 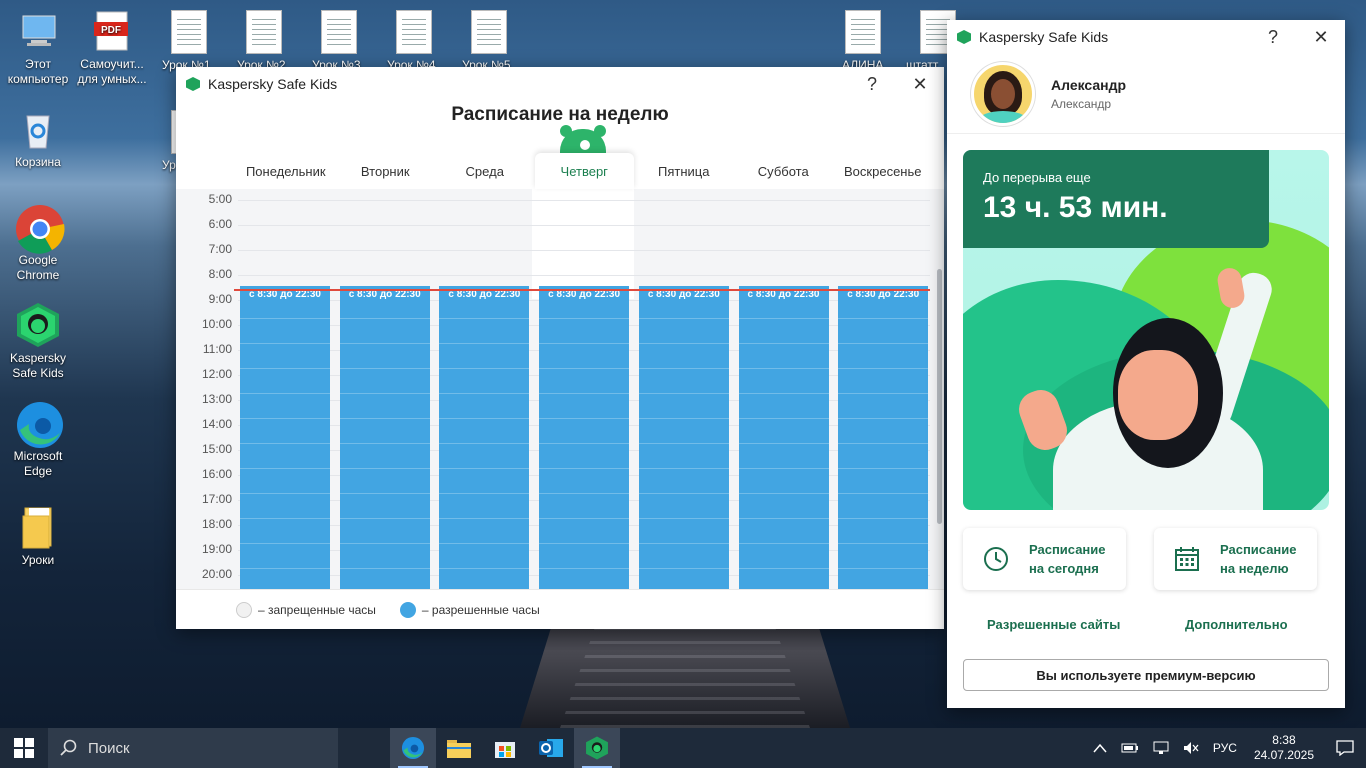 I want to click on tab-day: Четверг, so click(x=584, y=171).